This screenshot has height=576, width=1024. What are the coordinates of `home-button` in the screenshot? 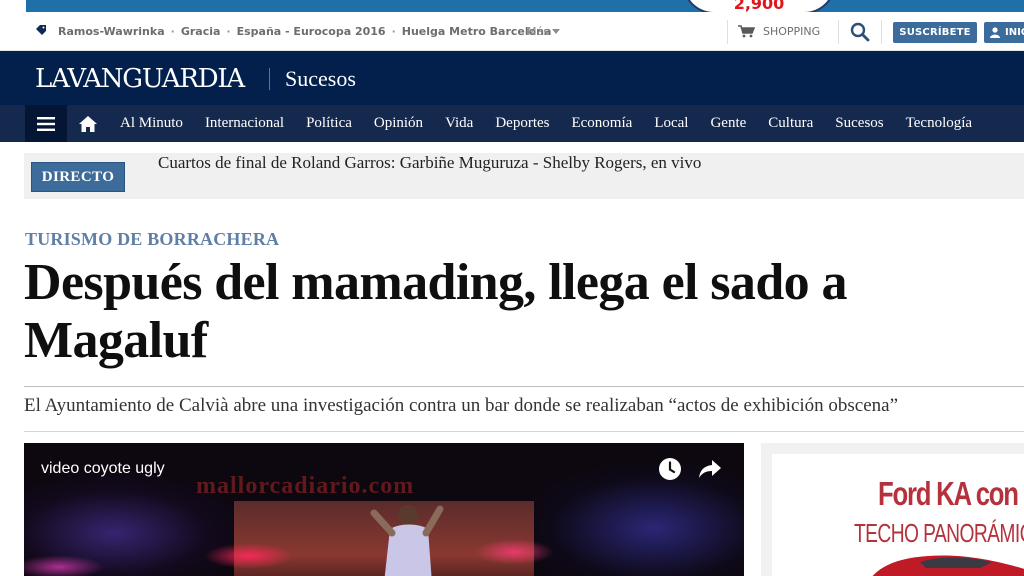 It's located at (88, 123).